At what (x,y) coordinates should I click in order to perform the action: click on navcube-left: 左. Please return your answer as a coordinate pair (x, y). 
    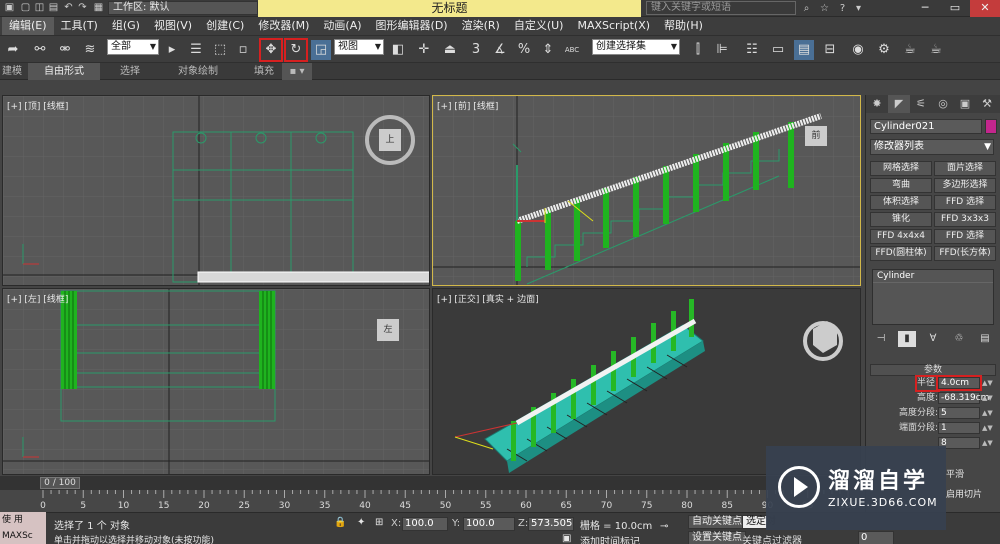
    Looking at the image, I should click on (388, 330).